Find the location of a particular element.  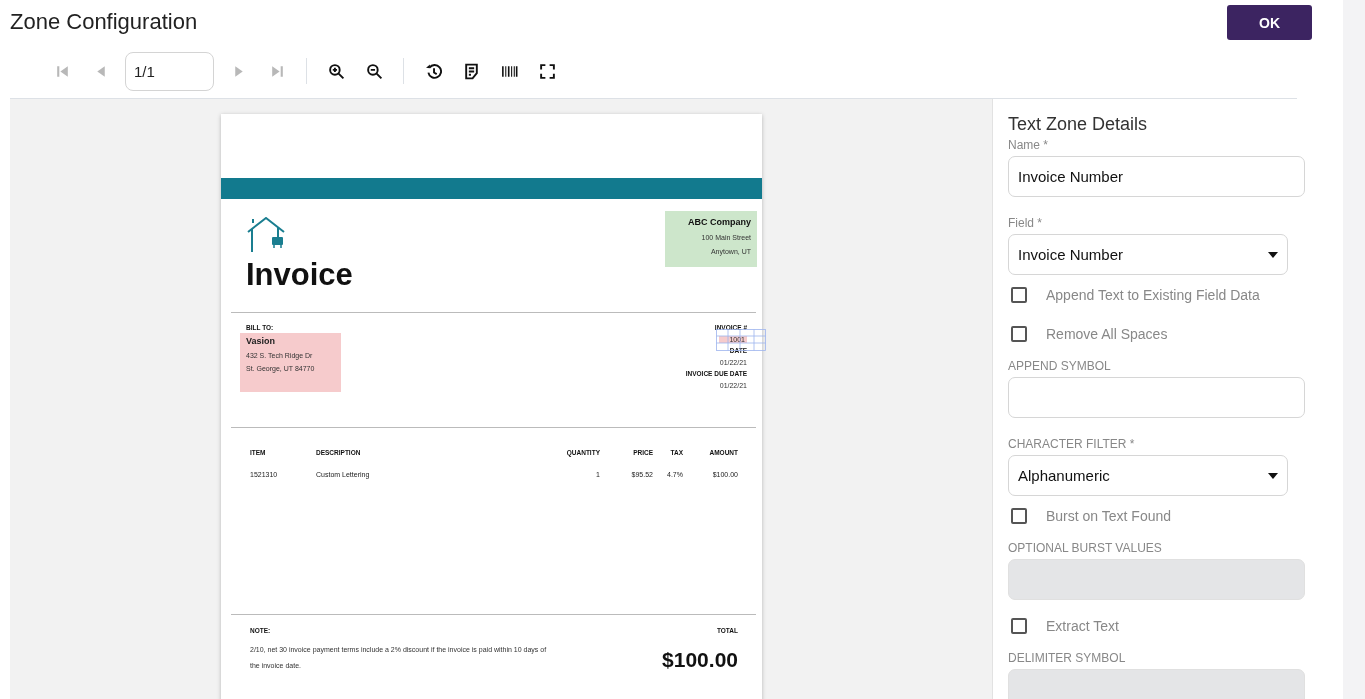

field-label: OPTIONAL BURST VALUES is located at coordinates (1085, 548).